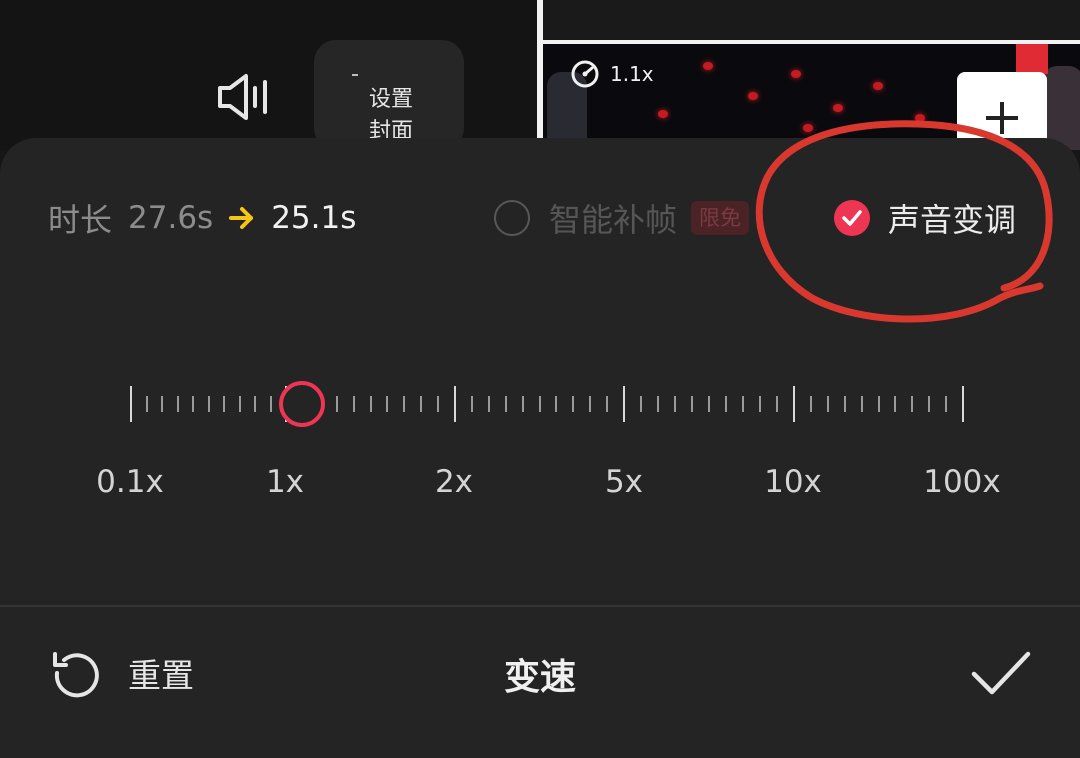 The image size is (1080, 758). I want to click on speaker-icon, so click(242, 97).